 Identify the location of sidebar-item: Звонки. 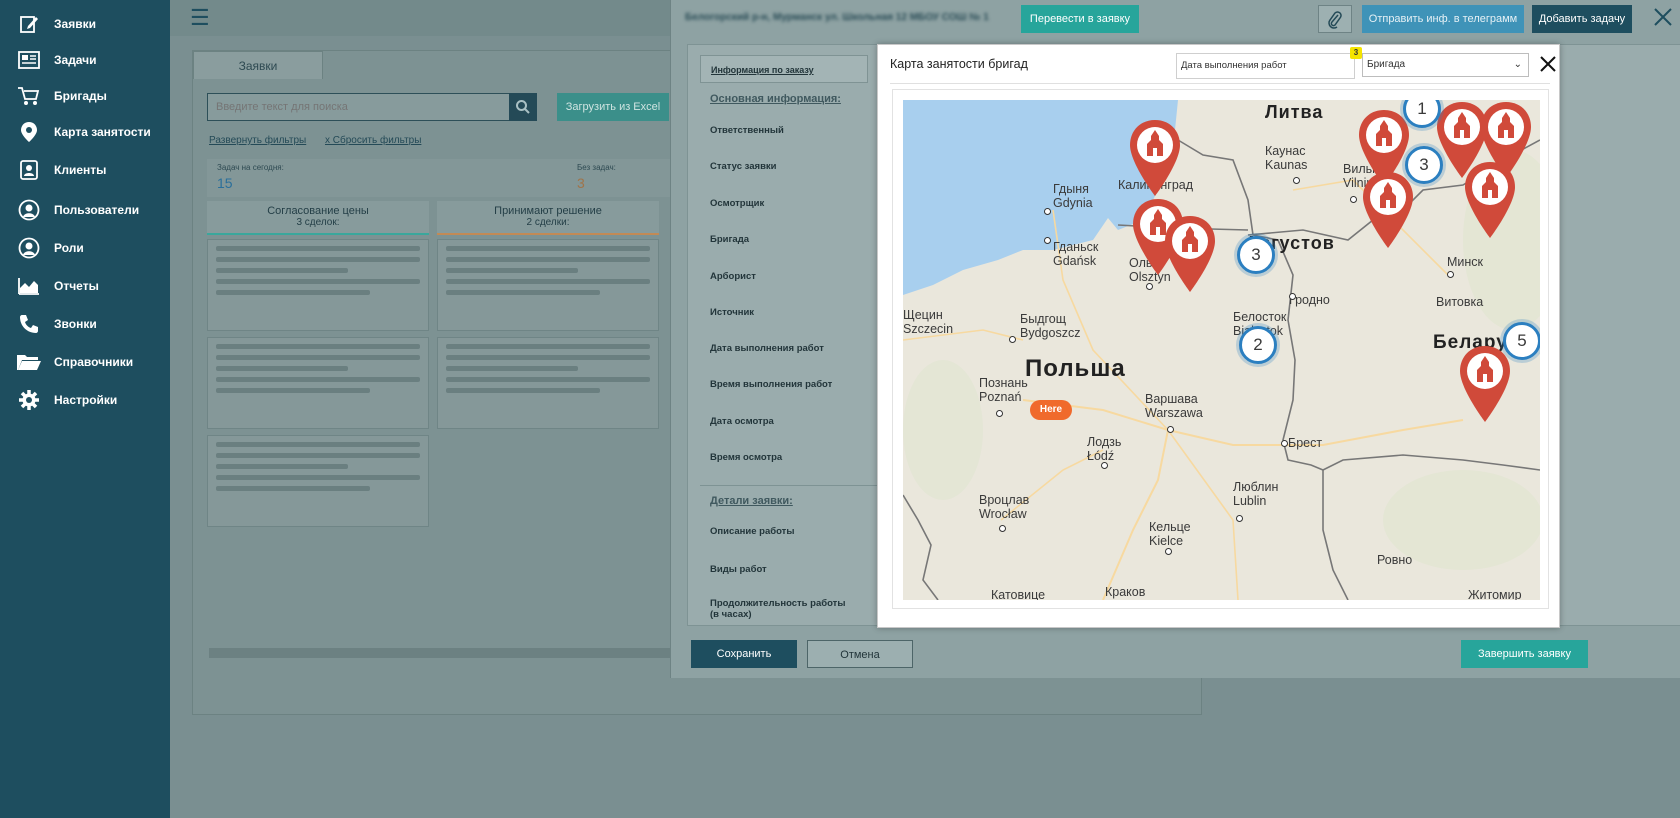
(85, 324).